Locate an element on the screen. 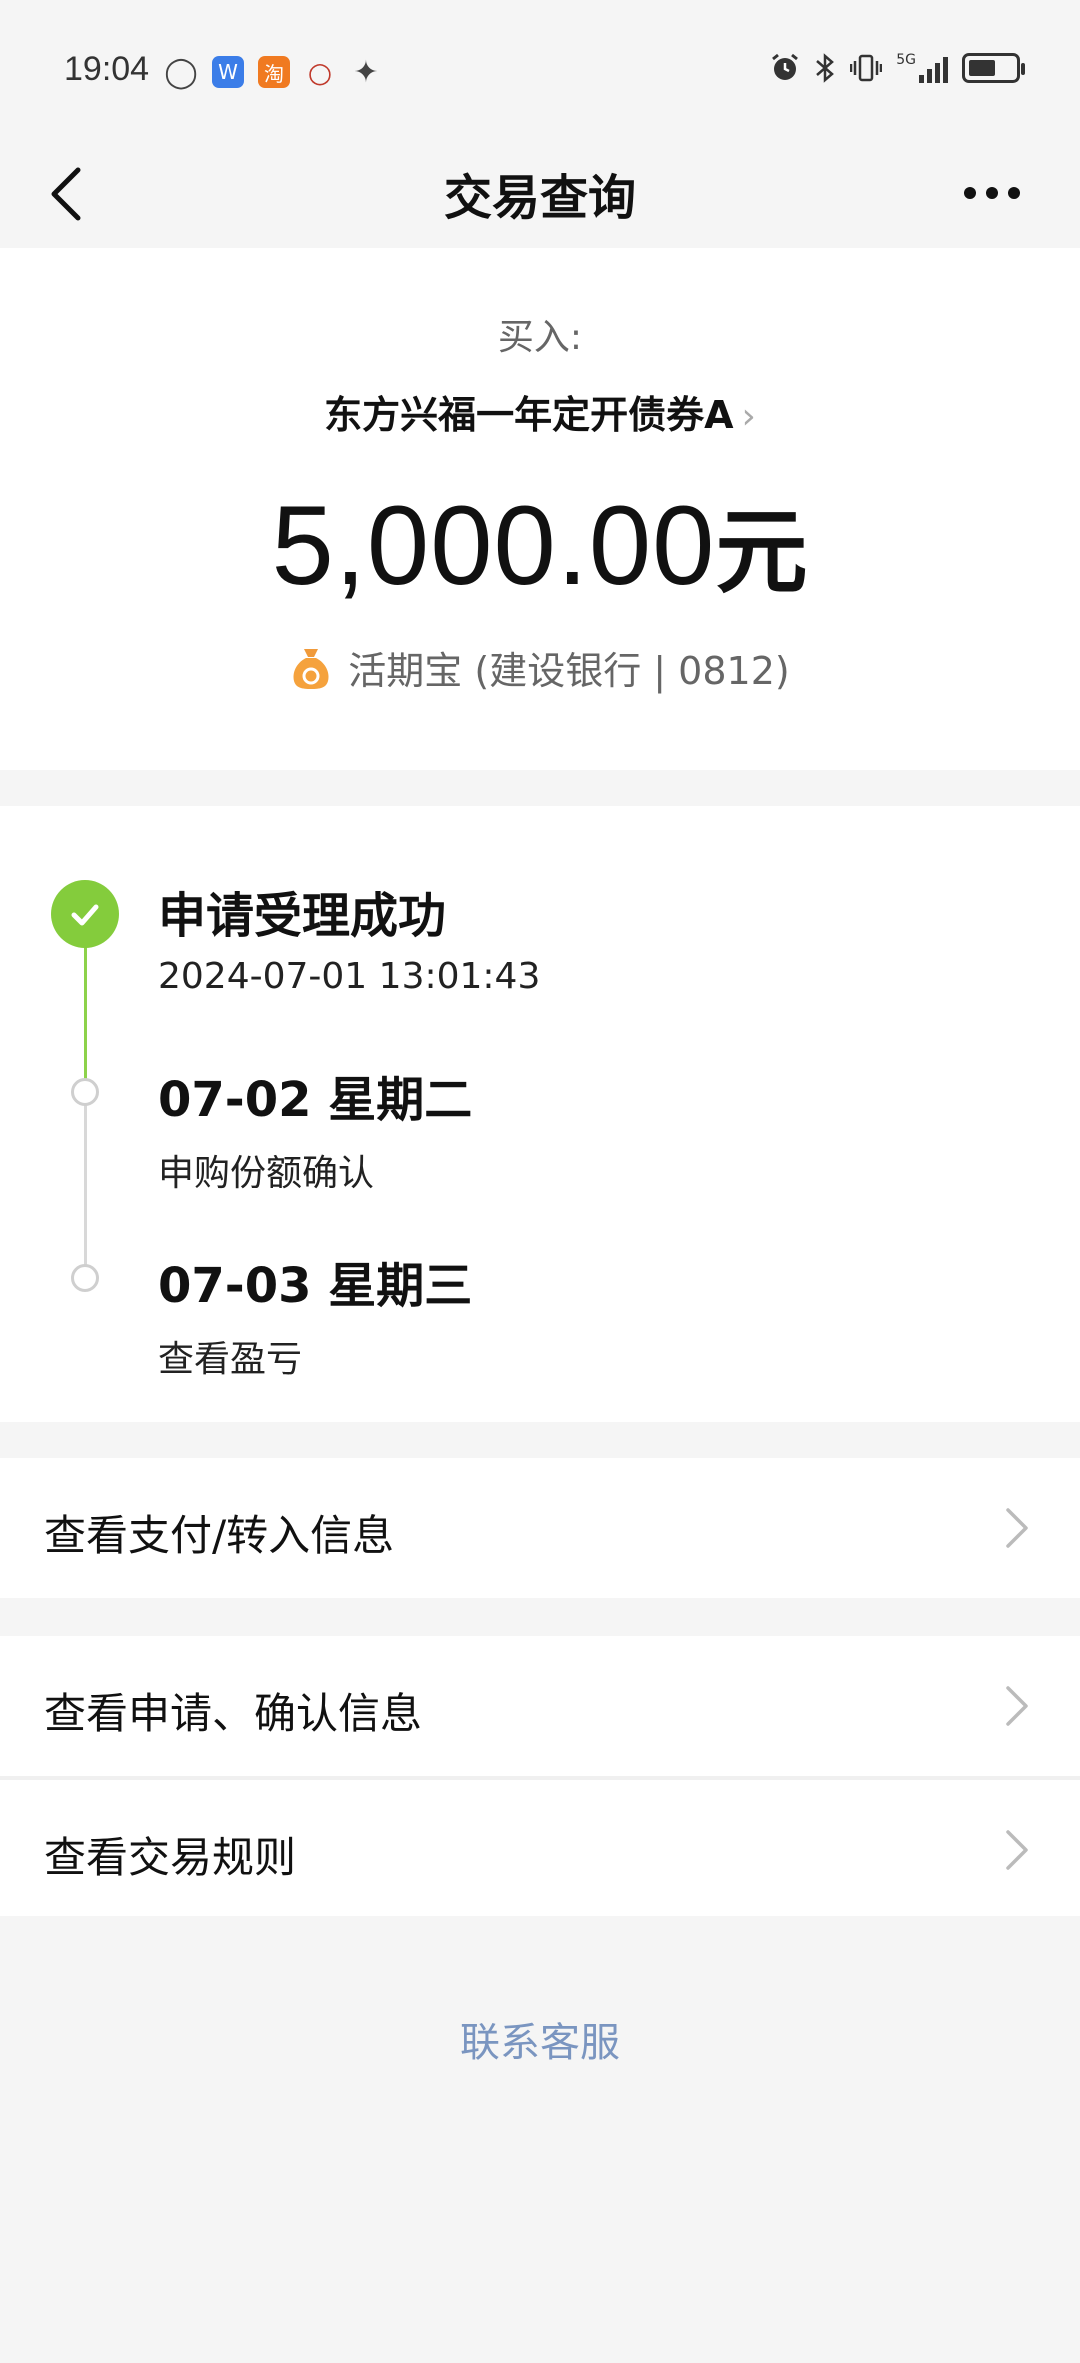 The width and height of the screenshot is (1080, 2363). payment-info-section: 查看支付/转入信息 is located at coordinates (540, 1528).